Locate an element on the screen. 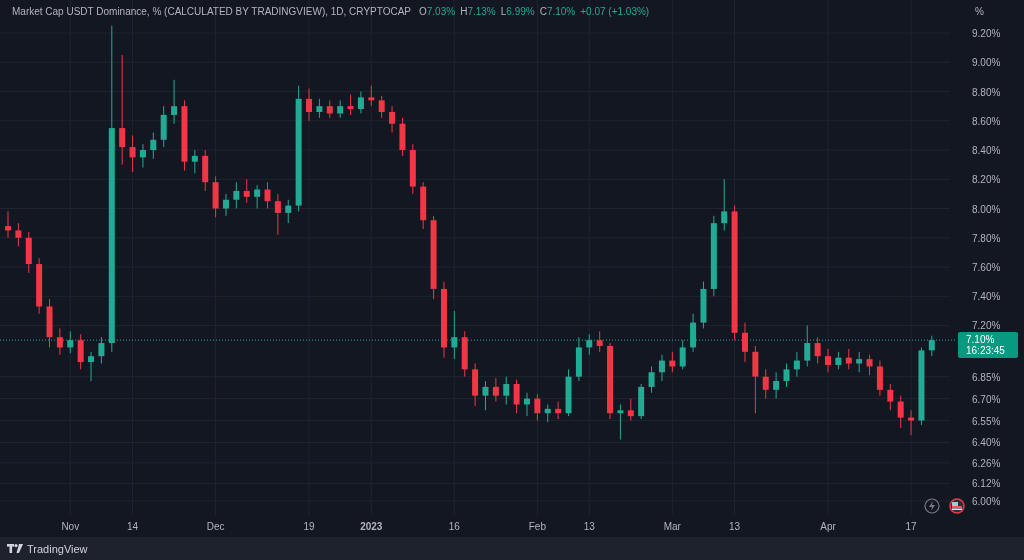  date-label: 19 is located at coordinates (309, 526).